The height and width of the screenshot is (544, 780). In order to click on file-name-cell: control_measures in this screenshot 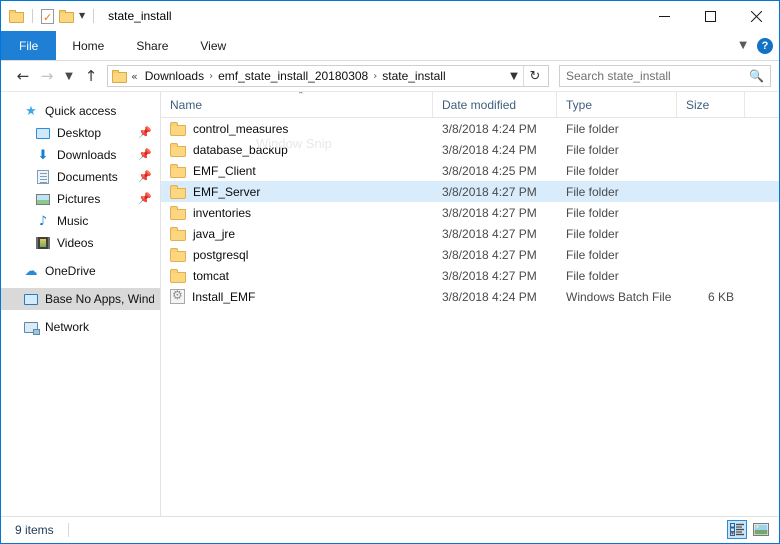, I will do `click(297, 128)`.